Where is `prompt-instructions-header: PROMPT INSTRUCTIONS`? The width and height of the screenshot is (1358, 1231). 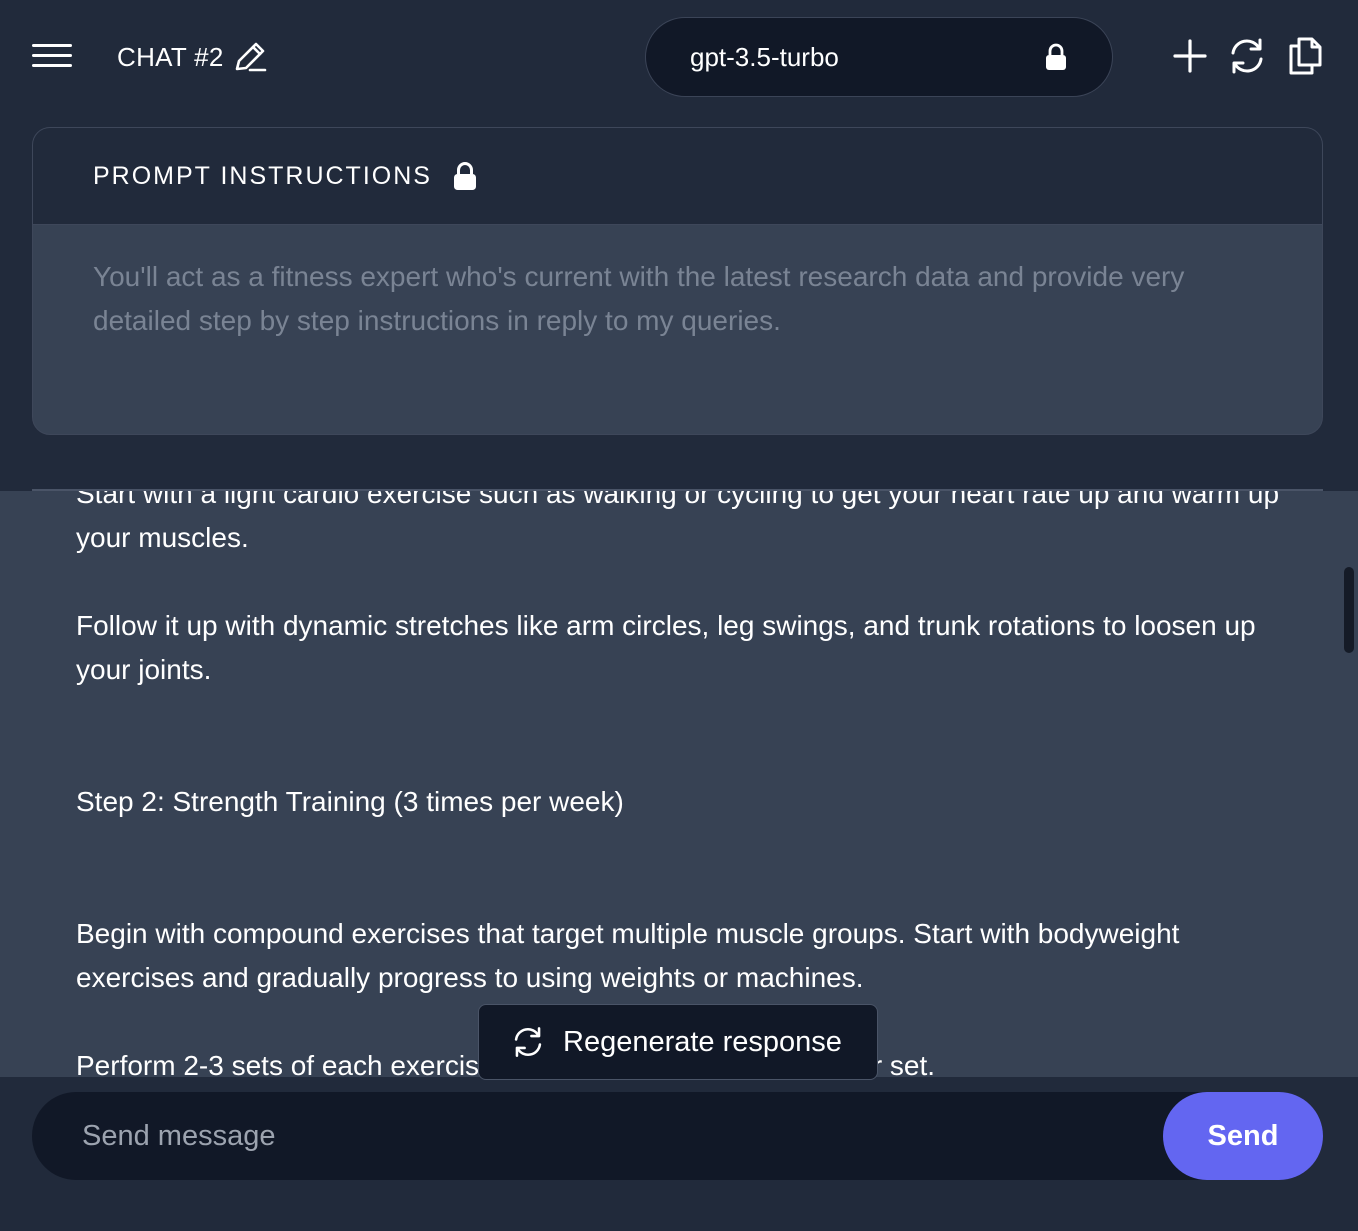 prompt-instructions-header: PROMPT INSTRUCTIONS is located at coordinates (677, 176).